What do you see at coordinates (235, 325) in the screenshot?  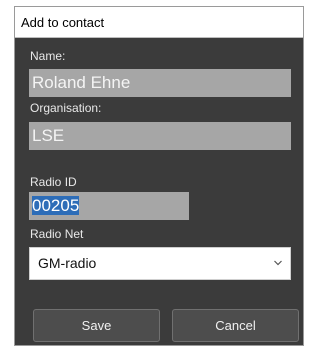 I see `cancel-button: Cancel` at bounding box center [235, 325].